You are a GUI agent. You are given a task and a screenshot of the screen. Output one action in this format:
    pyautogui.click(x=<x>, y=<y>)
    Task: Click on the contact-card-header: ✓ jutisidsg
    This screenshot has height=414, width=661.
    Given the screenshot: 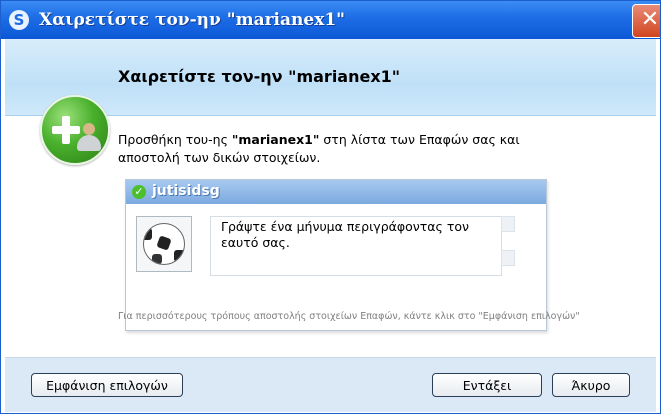 What is the action you would take?
    pyautogui.click(x=336, y=192)
    